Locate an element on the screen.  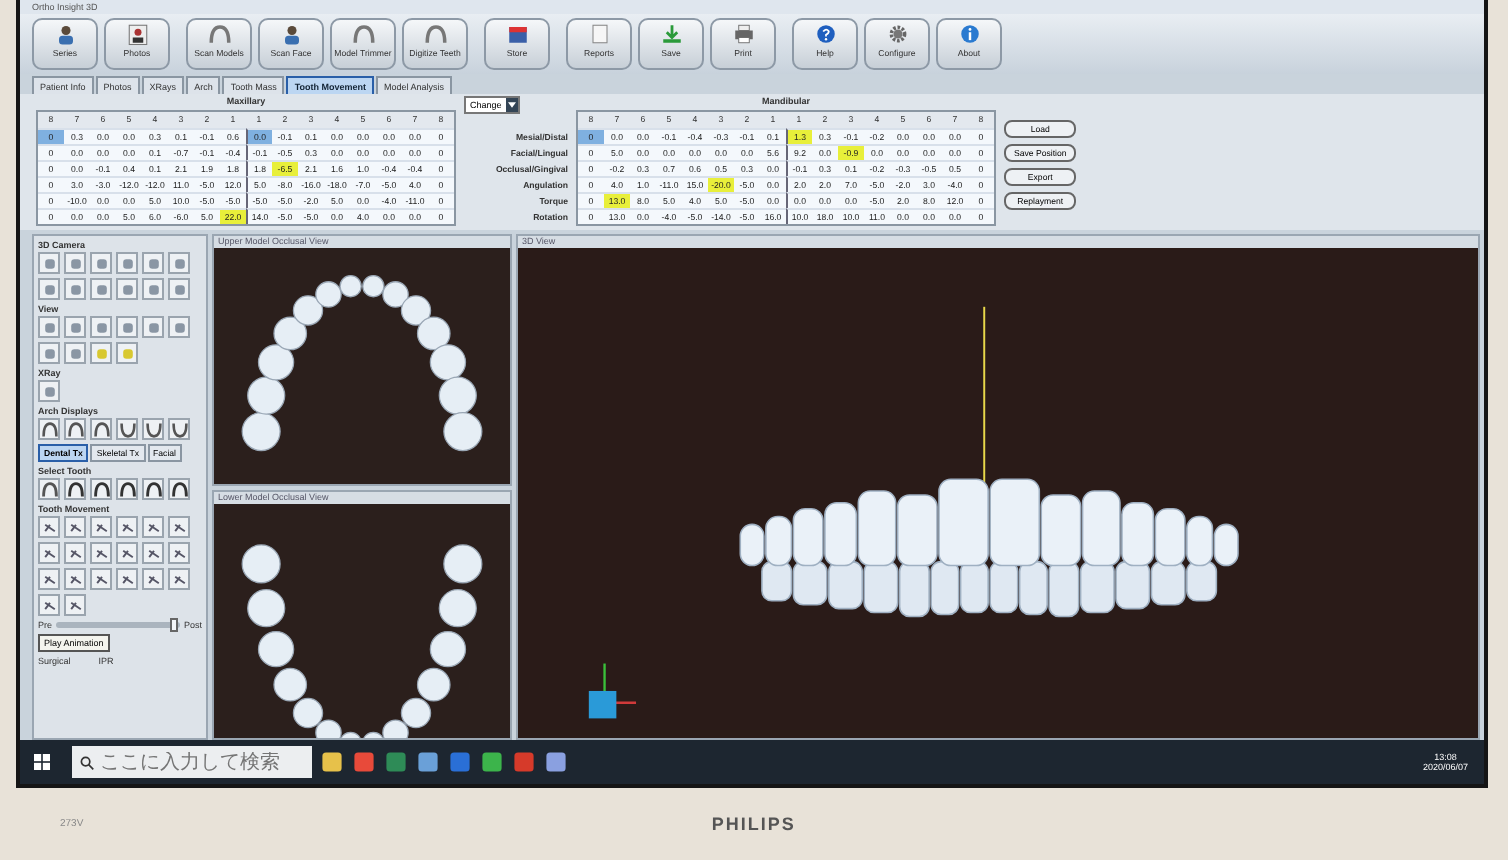
info-icon is located at coordinates (969, 34).